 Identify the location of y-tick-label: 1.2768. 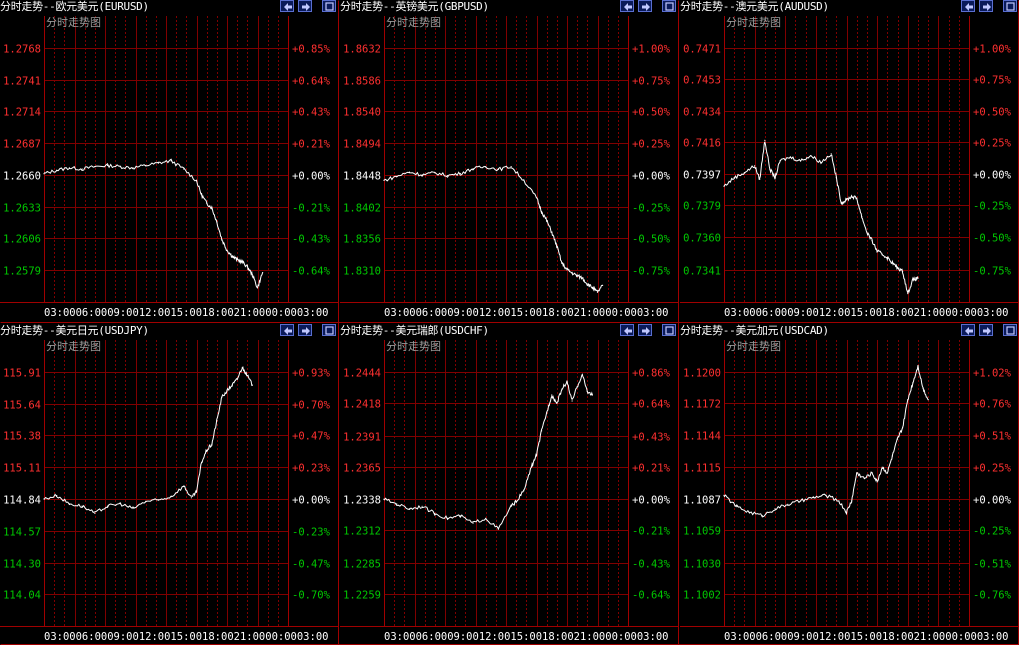
(22, 50).